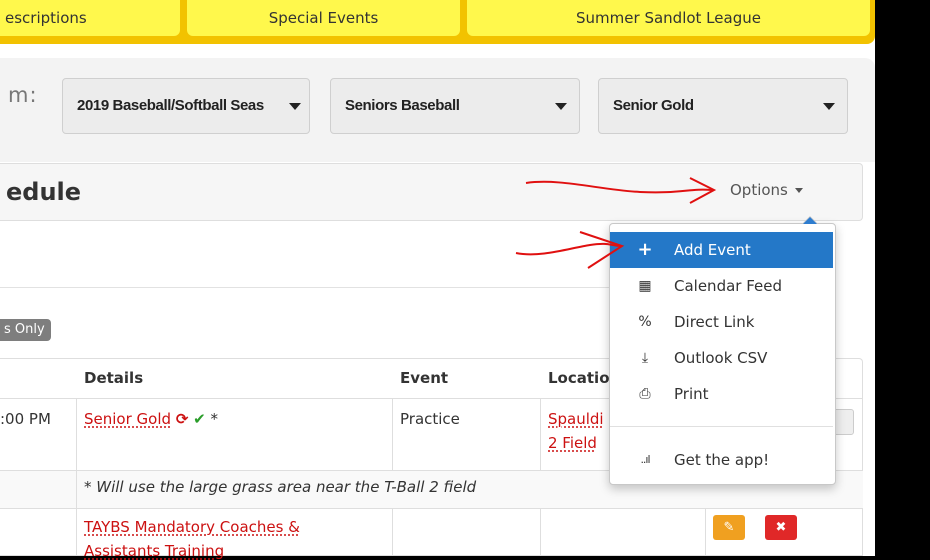 This screenshot has height=560, width=930. I want to click on event-title-line-1: TAYBS Mandatory Coaches &, so click(192, 527).